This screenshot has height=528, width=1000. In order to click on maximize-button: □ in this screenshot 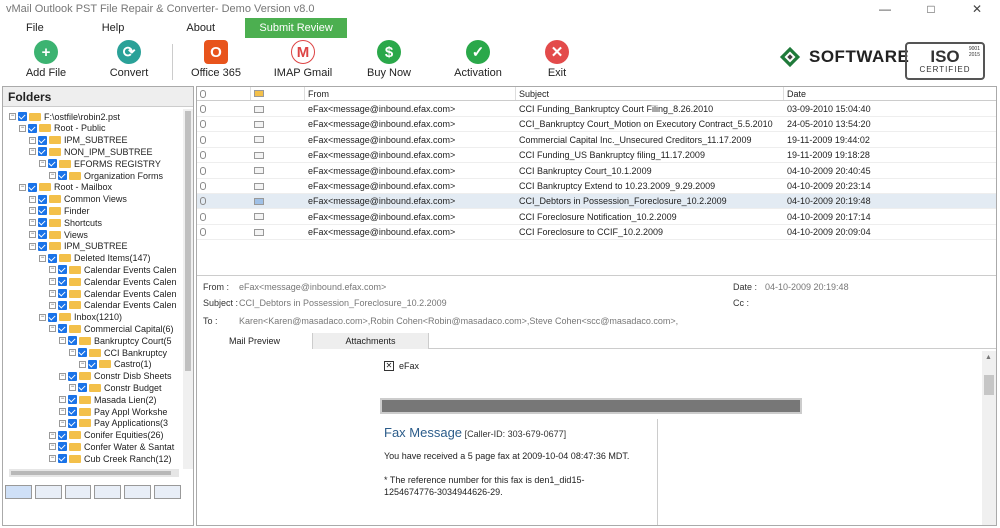, I will do `click(931, 9)`.